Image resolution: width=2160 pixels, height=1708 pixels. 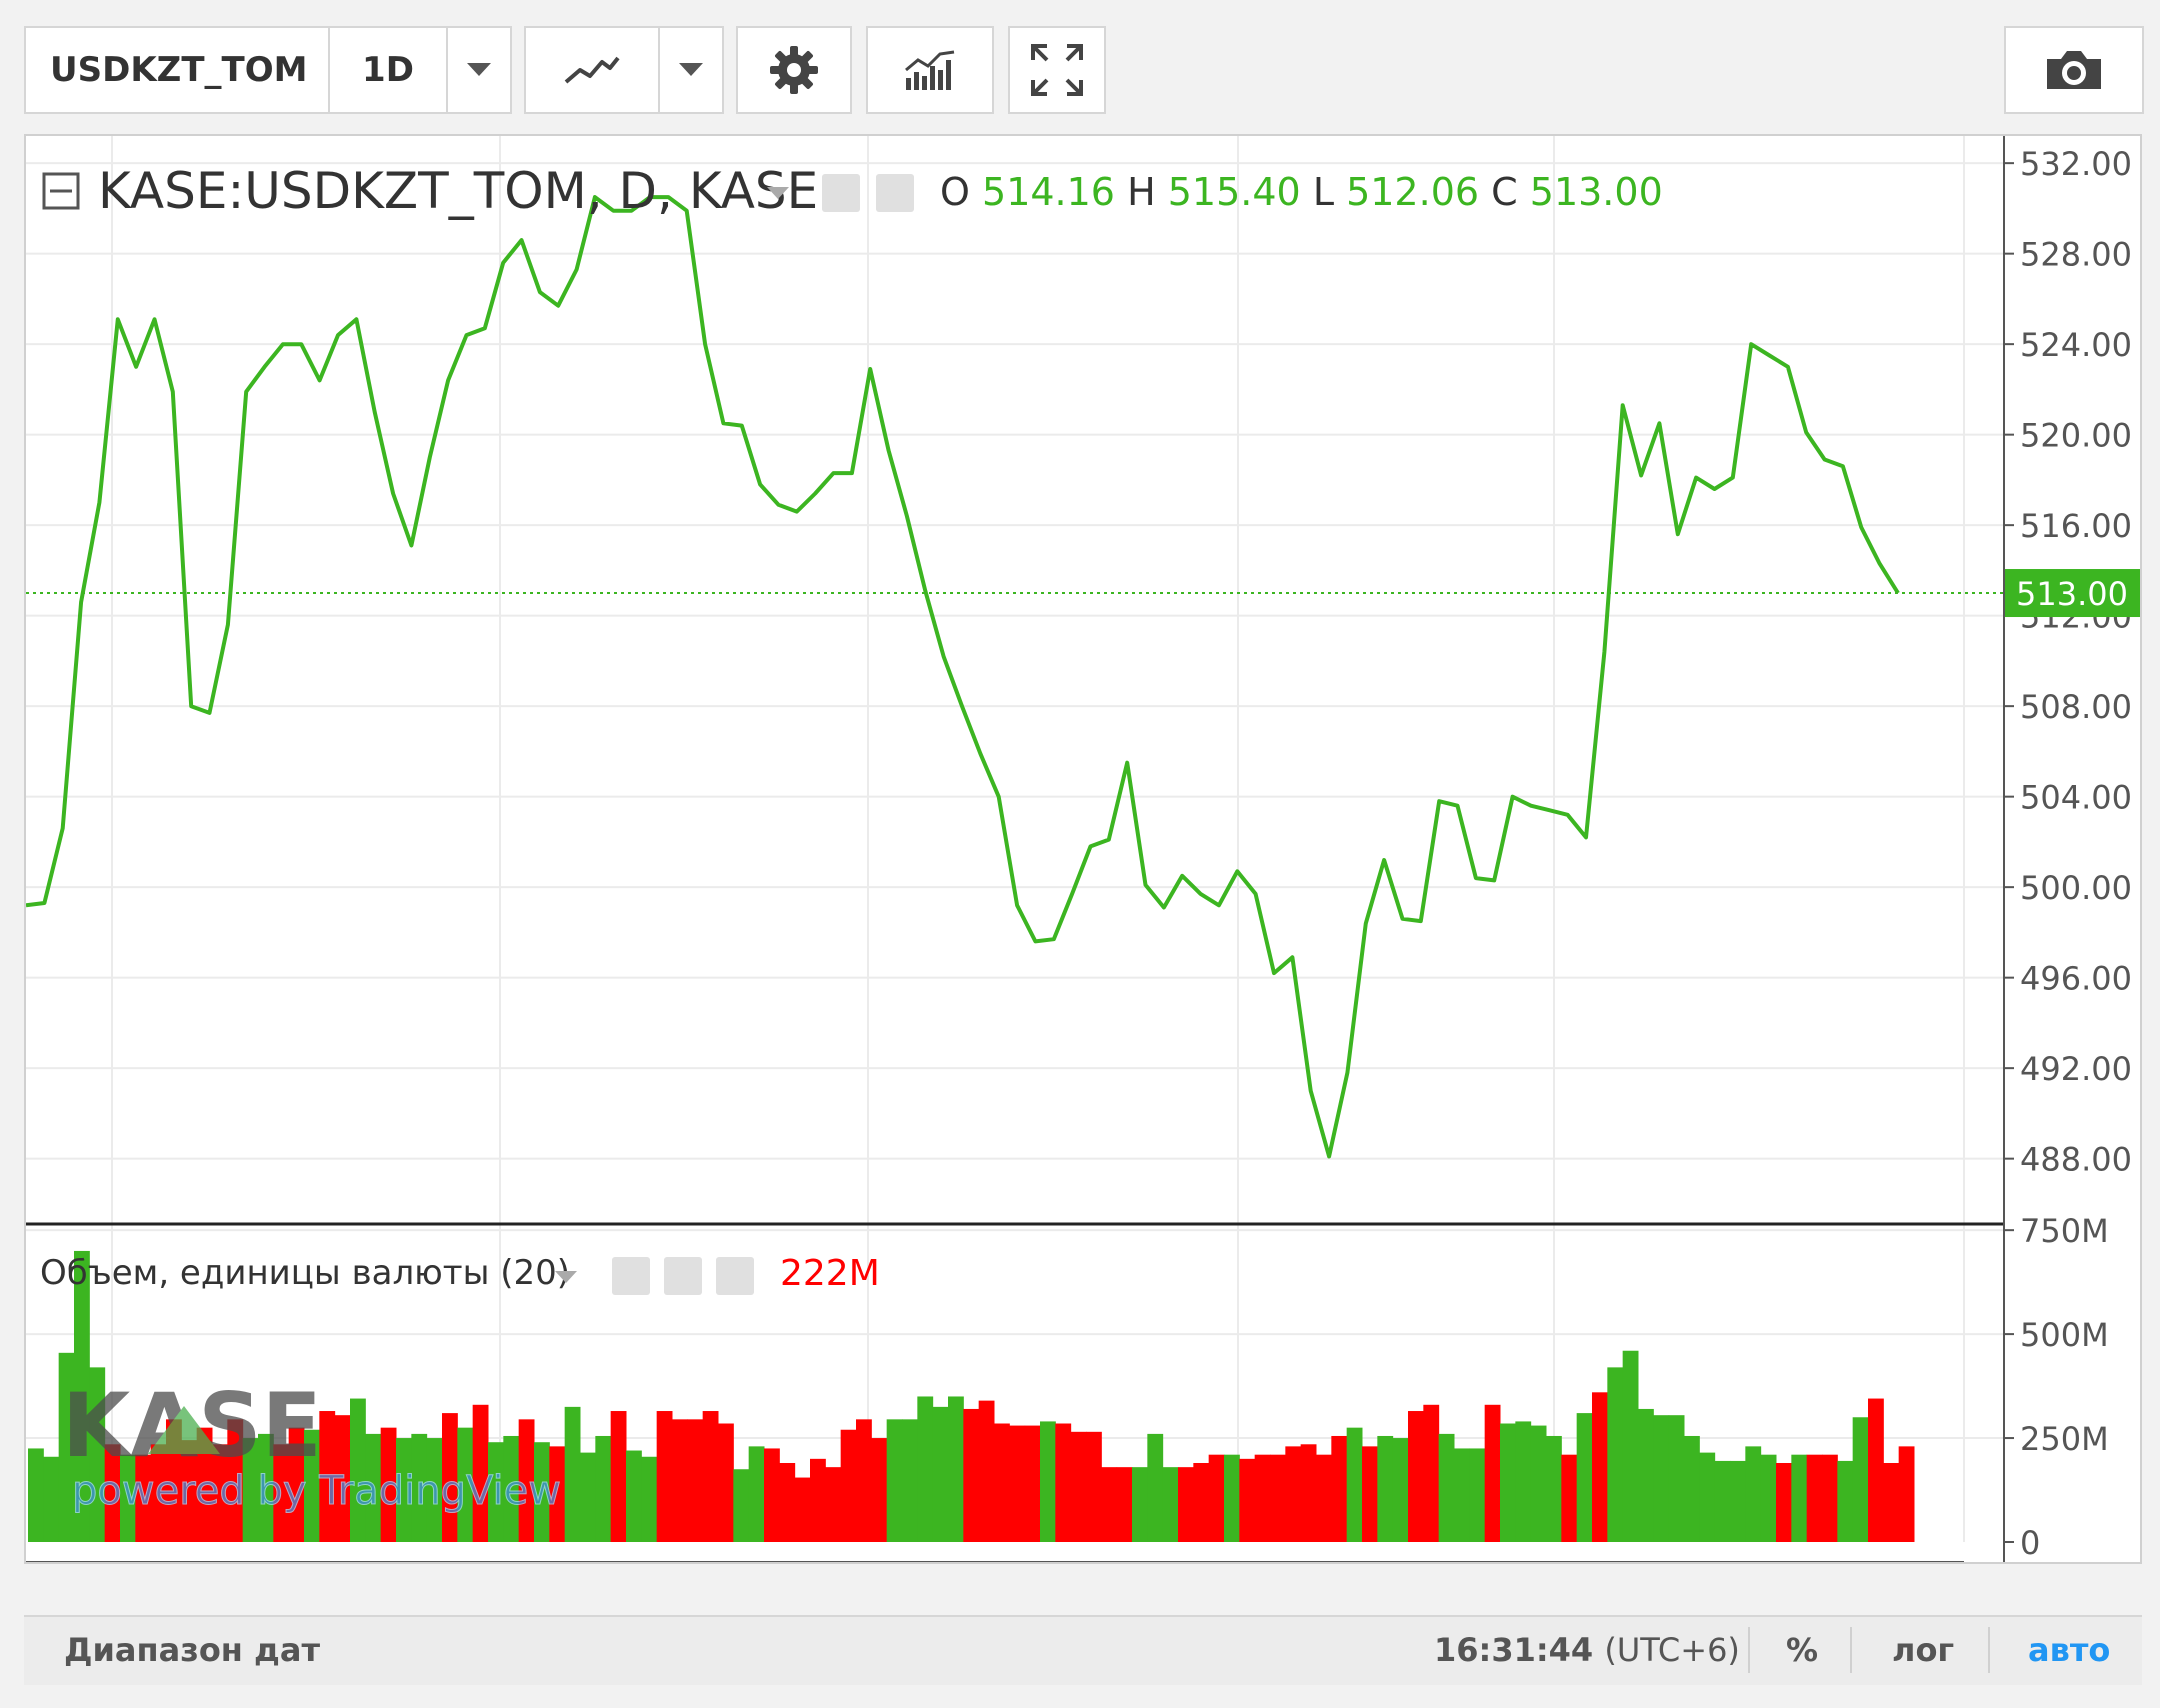 I want to click on chart-type-button, so click(x=592, y=70).